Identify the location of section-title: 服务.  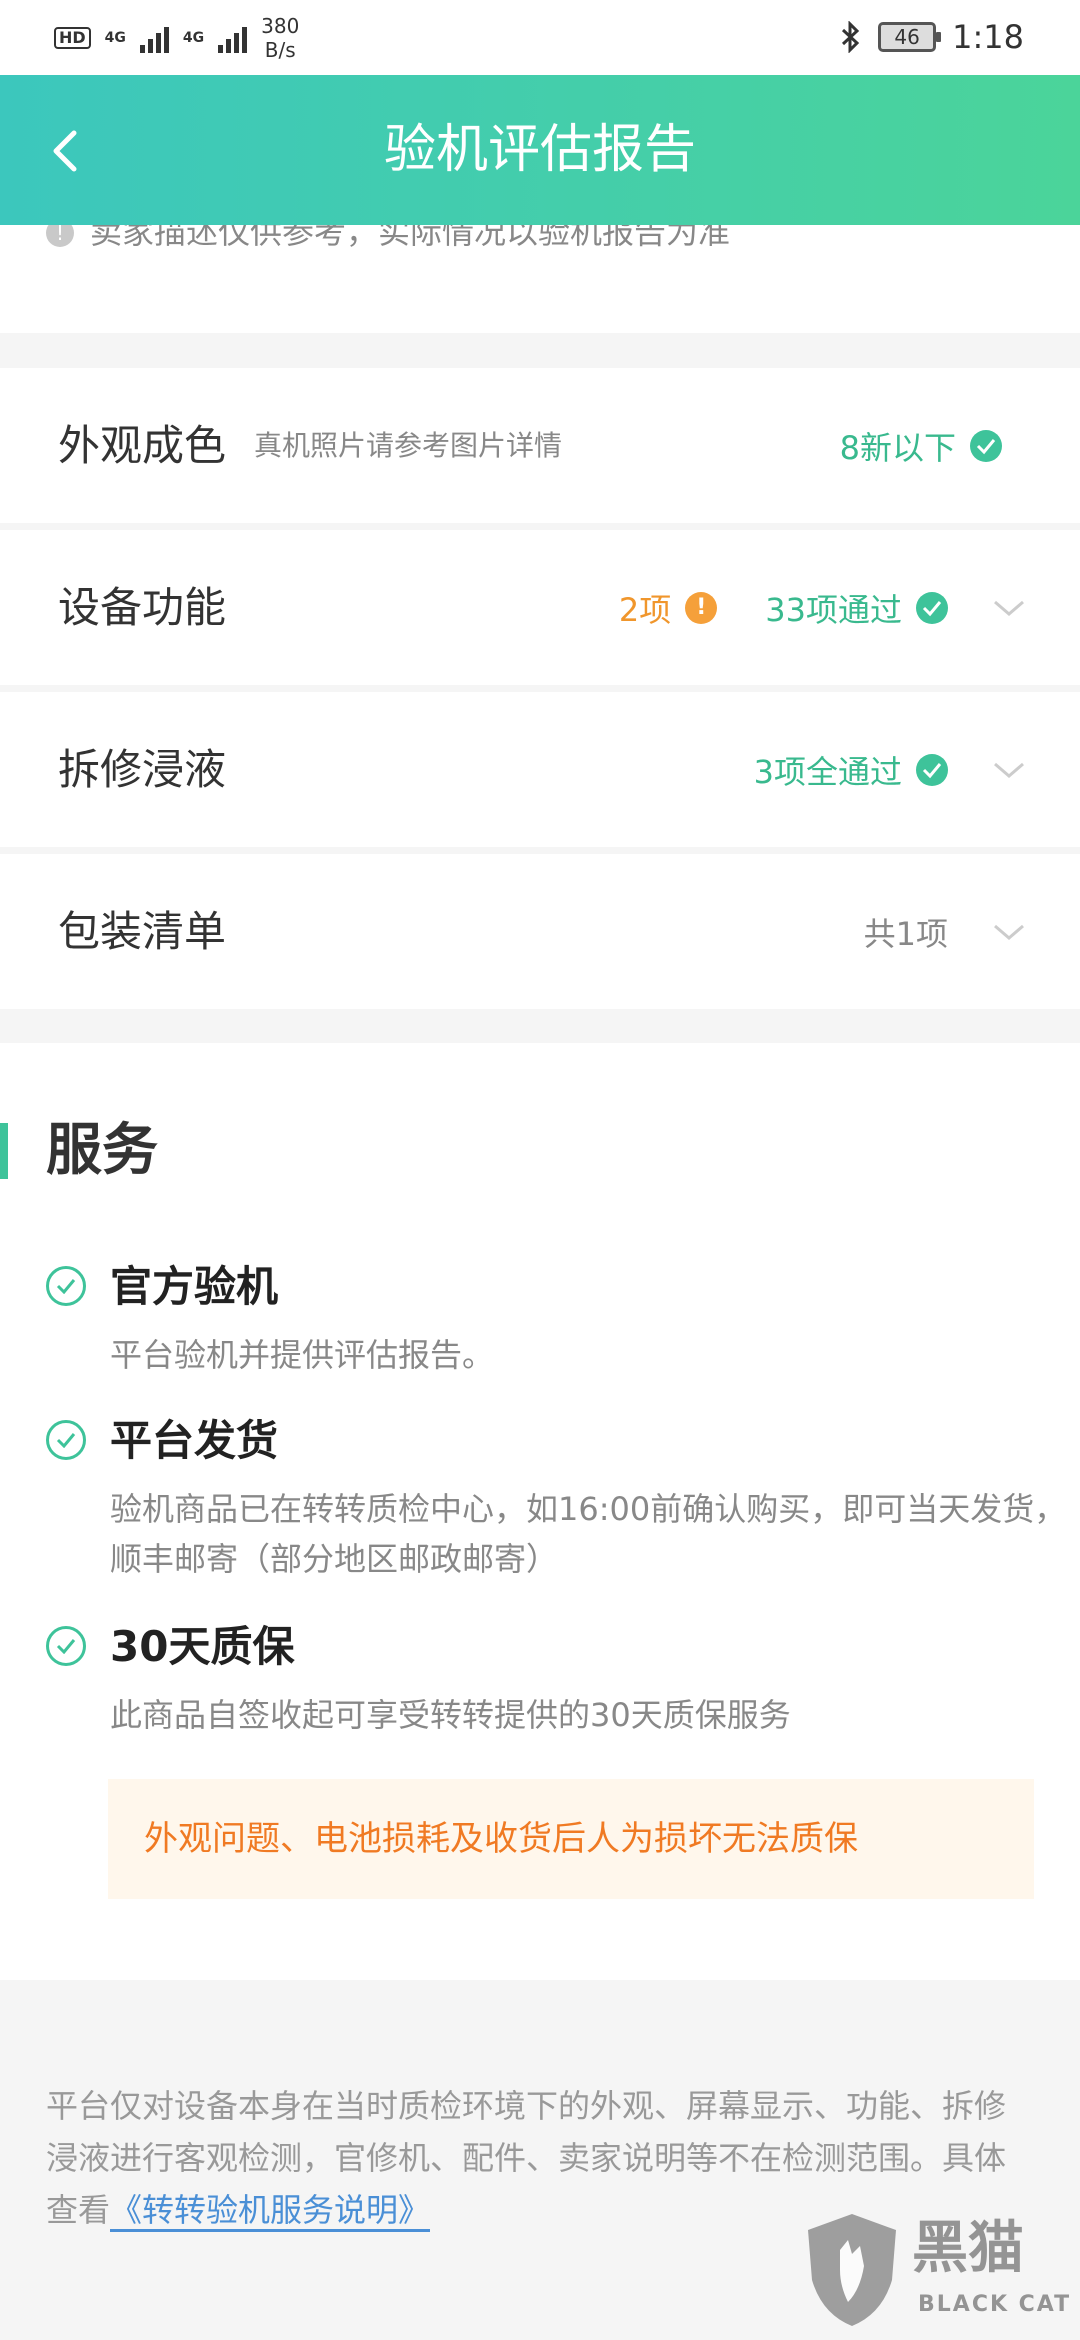
(102, 1150).